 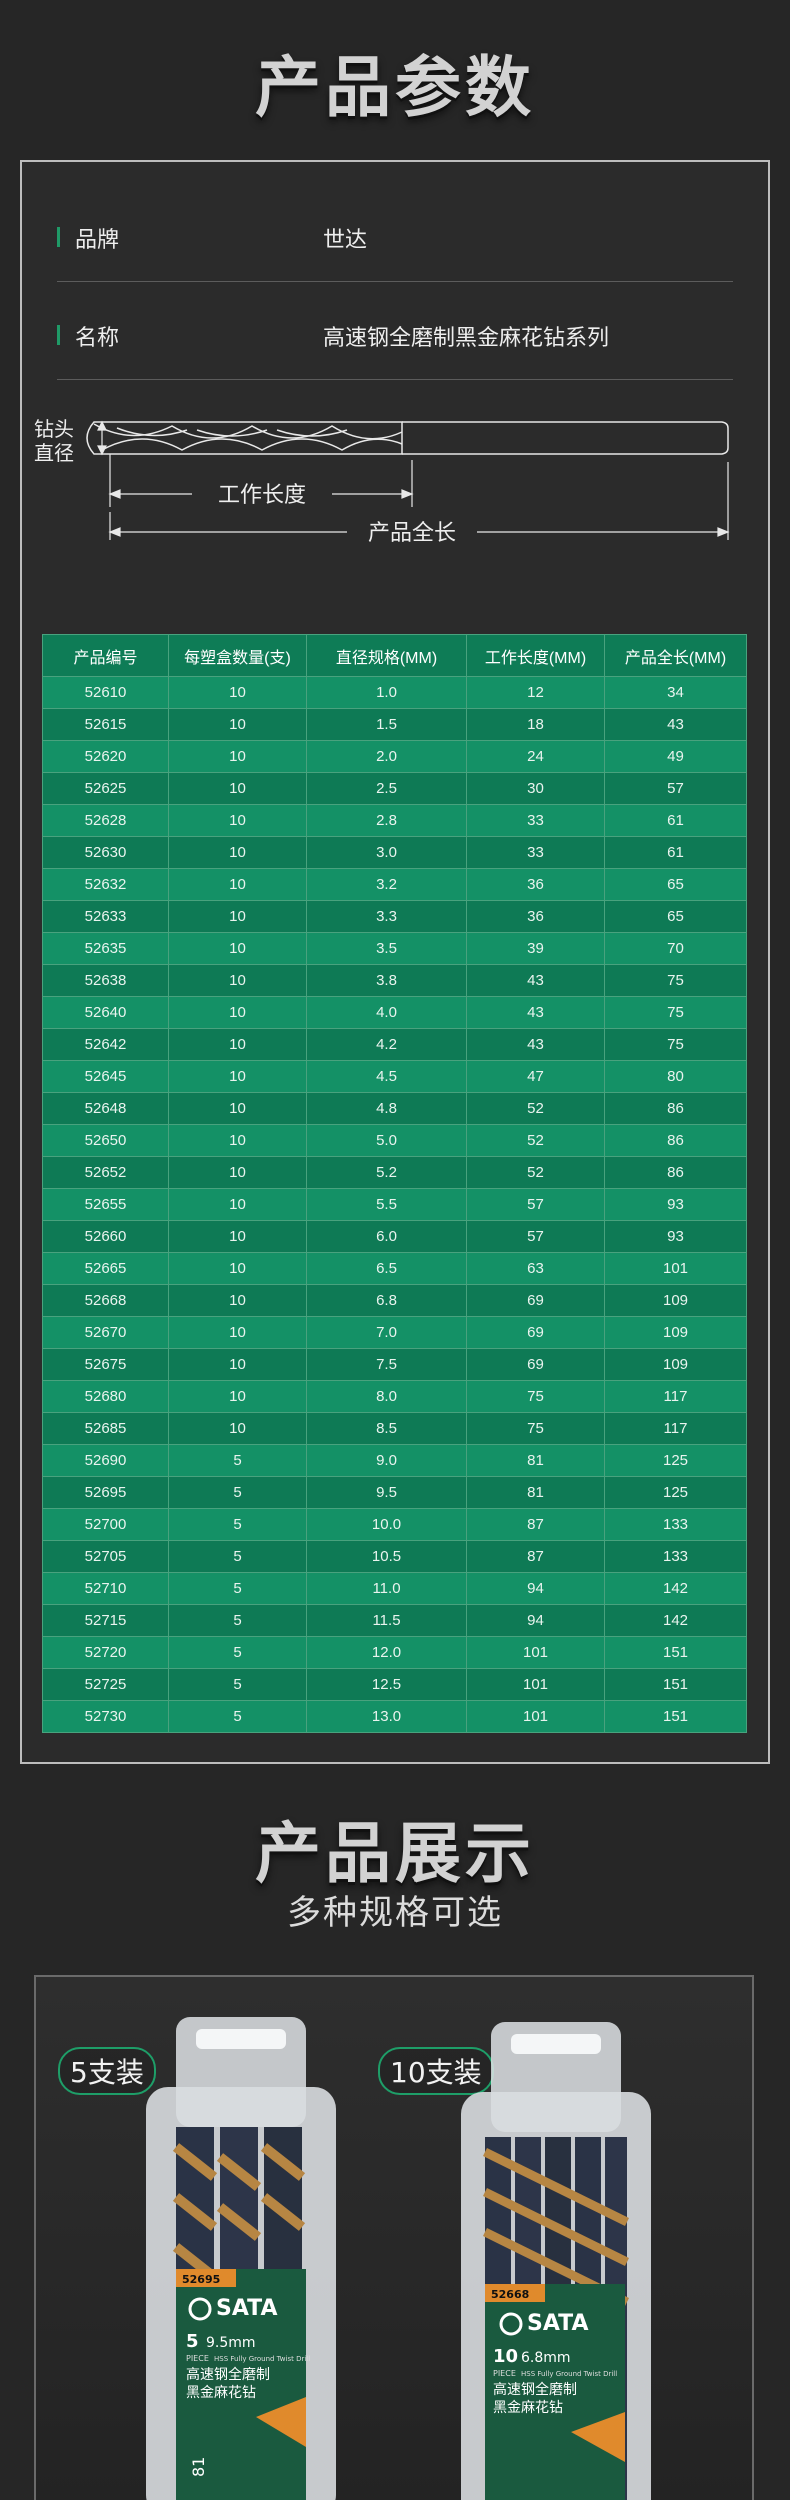 What do you see at coordinates (386, 655) in the screenshot?
I see `table-header-diameter: 直径规格(MM)` at bounding box center [386, 655].